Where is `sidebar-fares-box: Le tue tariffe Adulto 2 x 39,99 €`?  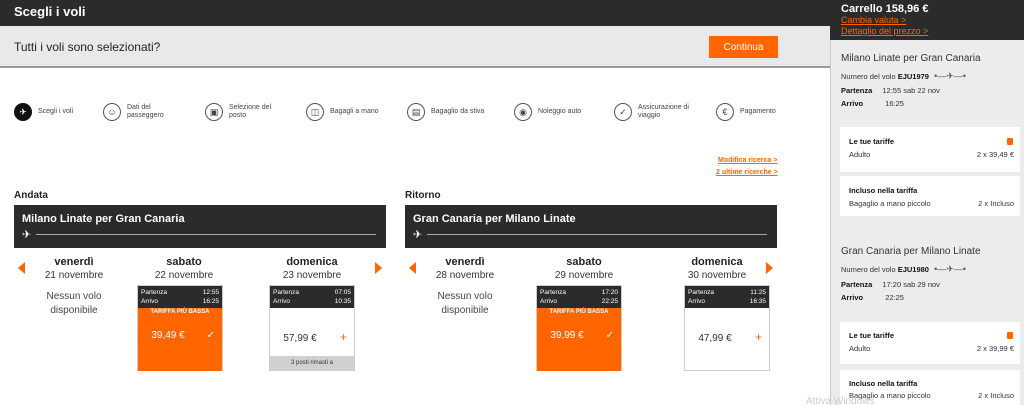 sidebar-fares-box: Le tue tariffe Adulto 2 x 39,99 € is located at coordinates (930, 343).